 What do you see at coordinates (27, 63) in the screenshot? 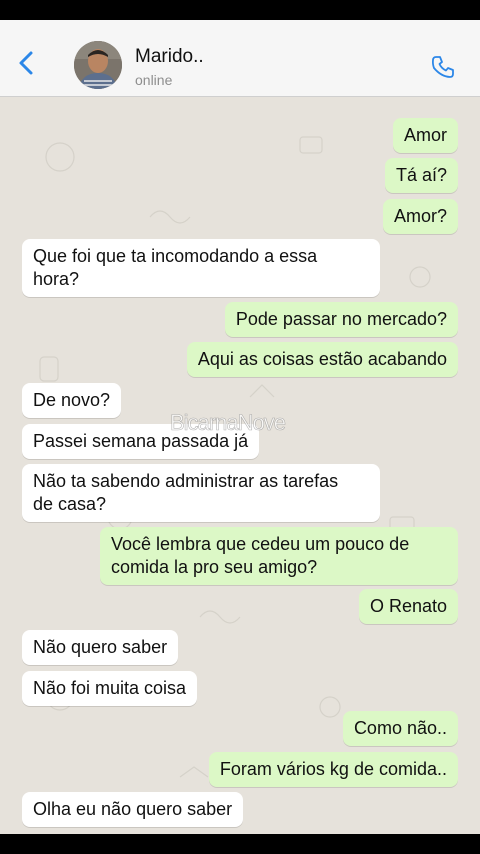
I see `chevron-left-icon` at bounding box center [27, 63].